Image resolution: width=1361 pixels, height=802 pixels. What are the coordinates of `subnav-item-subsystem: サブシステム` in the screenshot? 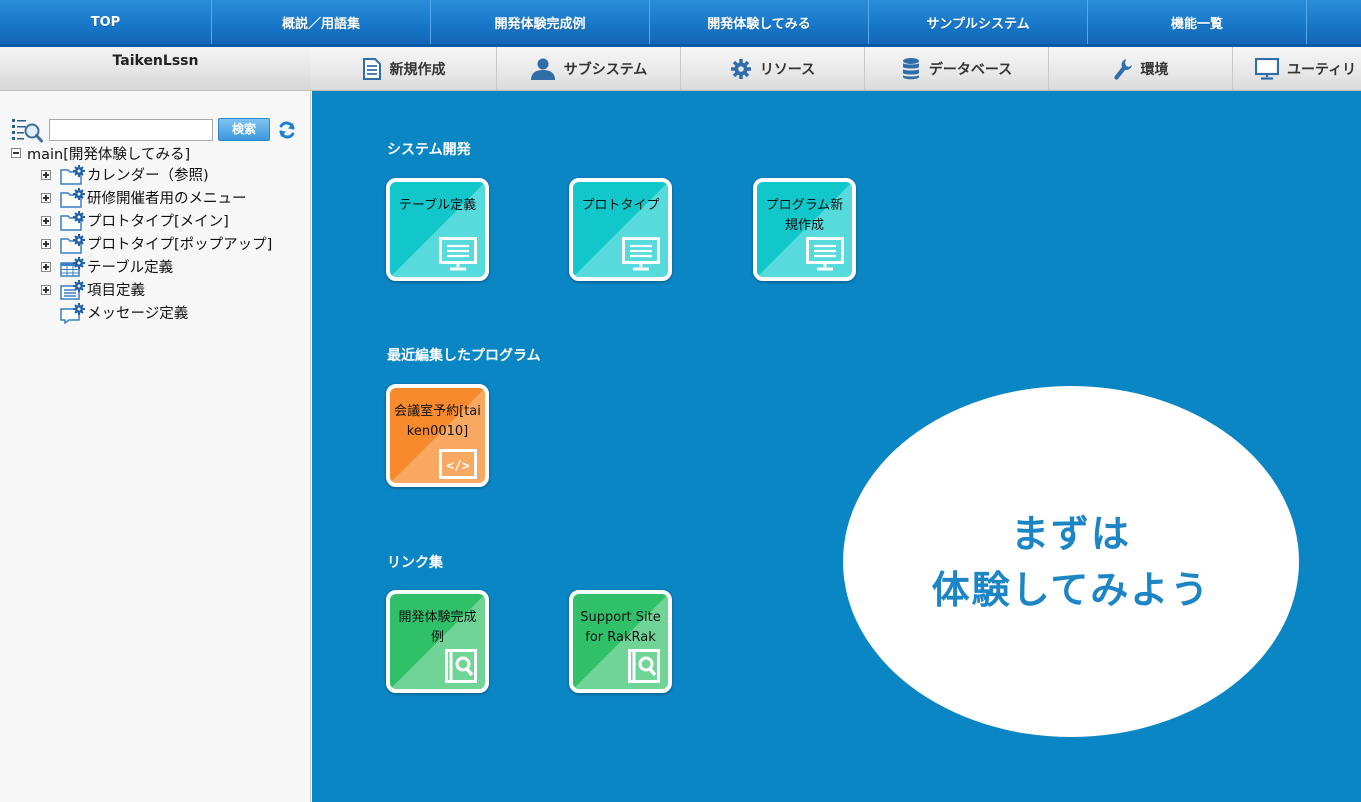 It's located at (589, 68).